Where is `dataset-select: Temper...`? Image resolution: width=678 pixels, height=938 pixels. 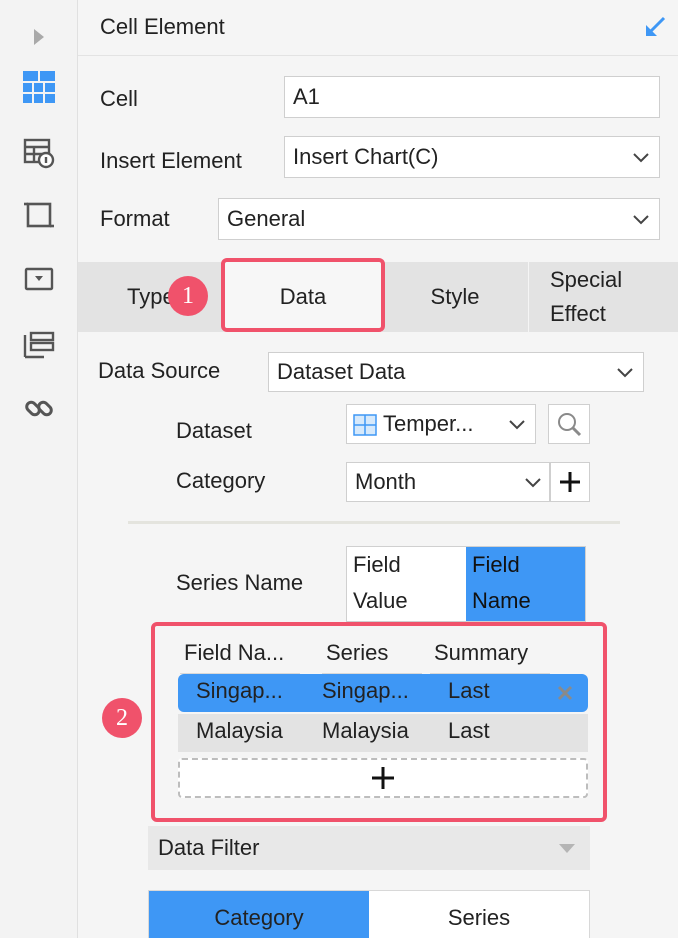 dataset-select: Temper... is located at coordinates (441, 424).